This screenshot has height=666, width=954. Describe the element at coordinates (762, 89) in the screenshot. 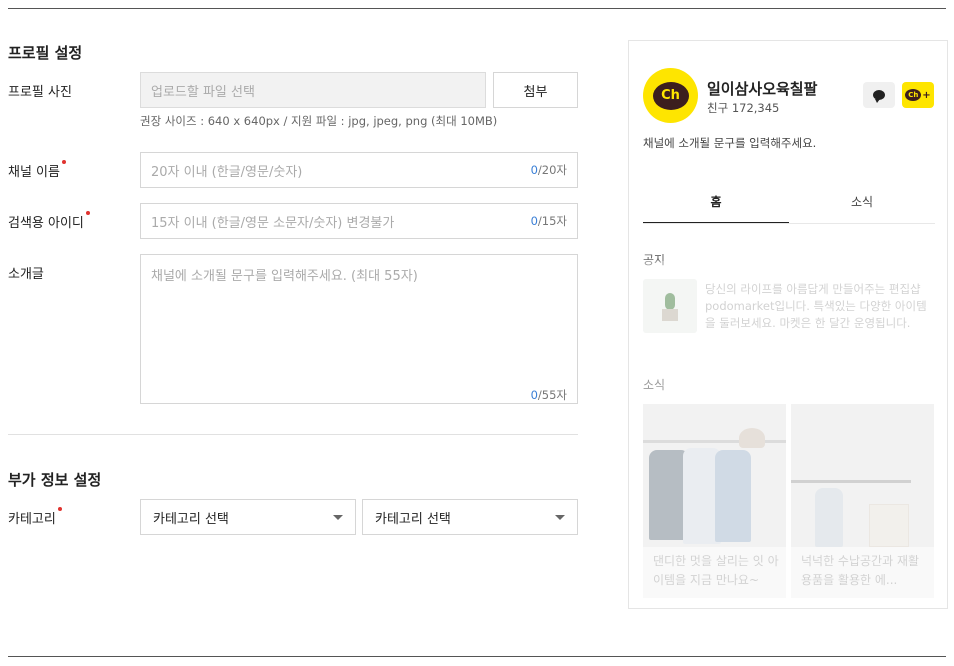

I see `preview-channel-name: 일이삼사오육칠팔` at that location.